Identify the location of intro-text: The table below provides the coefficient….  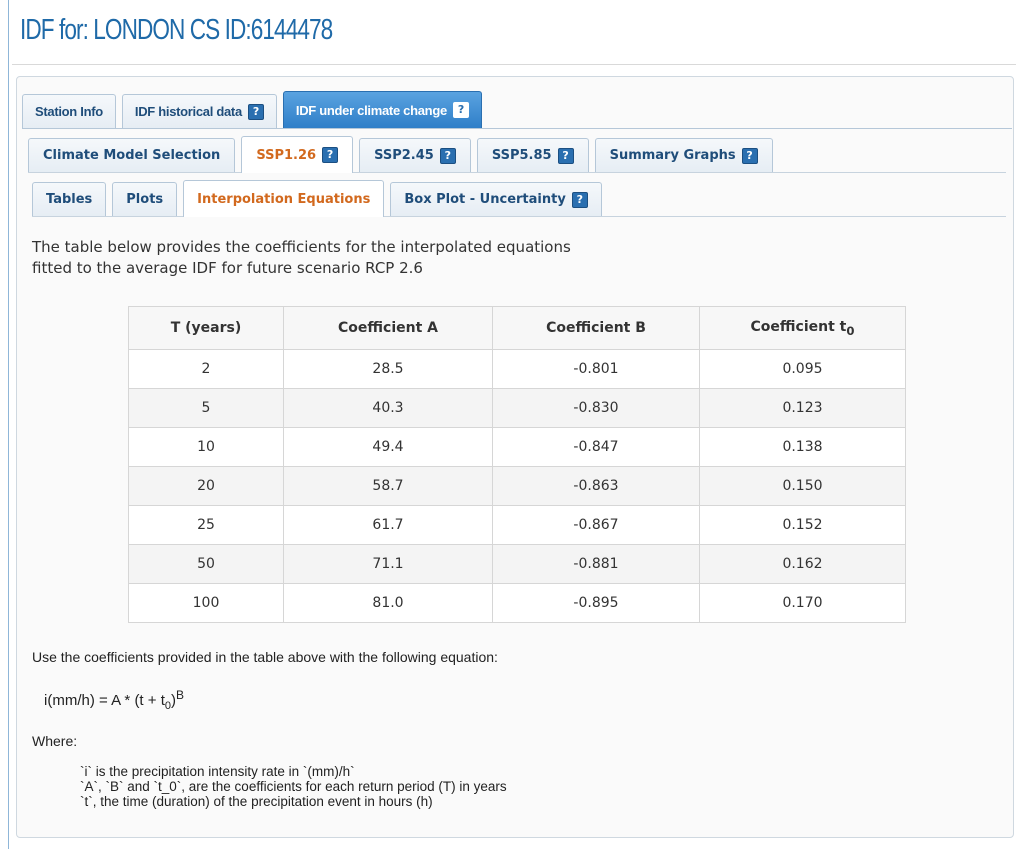
(352, 258).